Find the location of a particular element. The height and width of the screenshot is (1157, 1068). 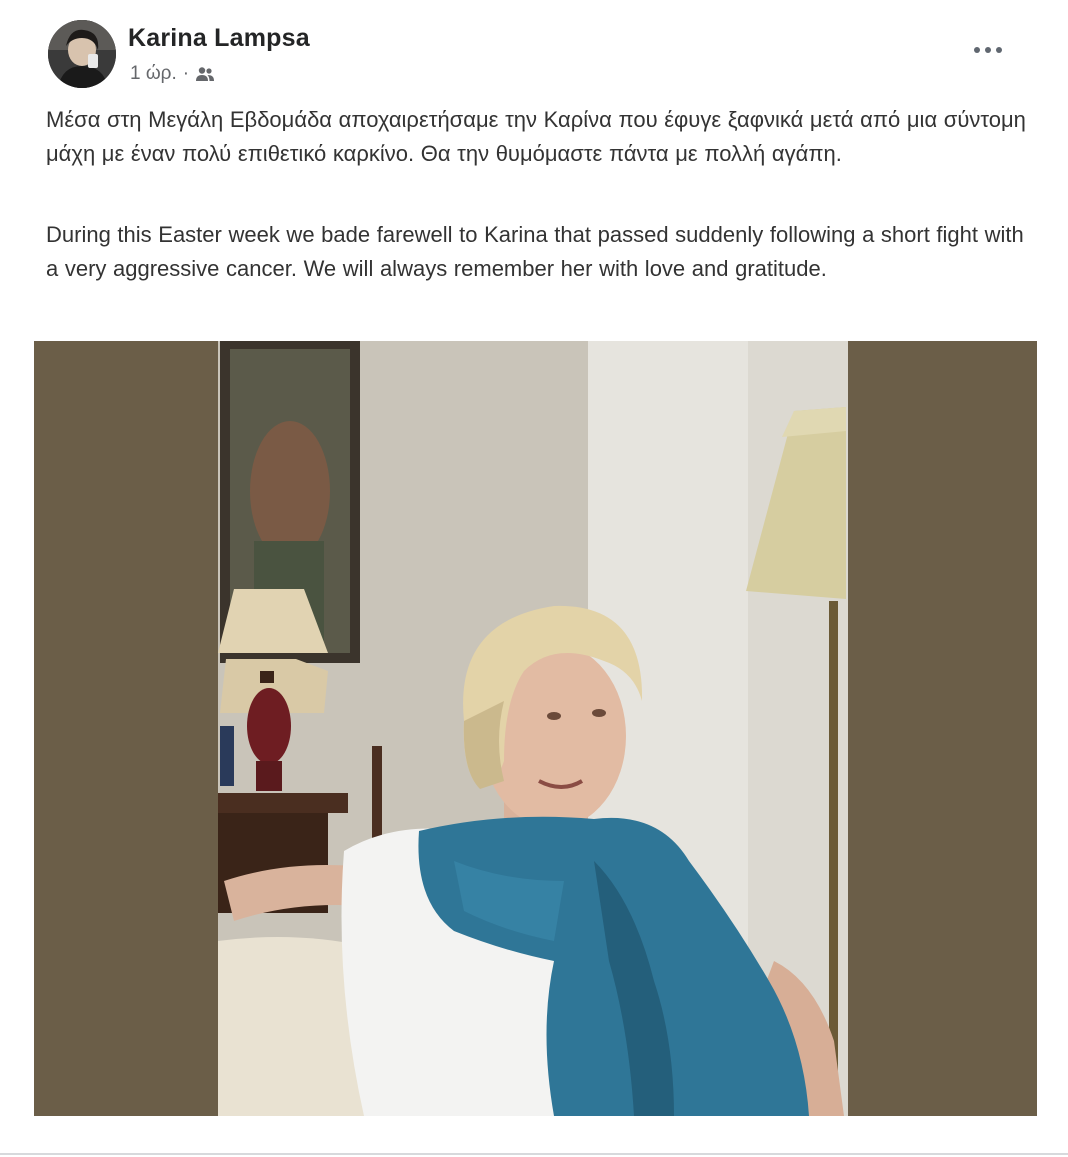

post-divider is located at coordinates (534, 1154).